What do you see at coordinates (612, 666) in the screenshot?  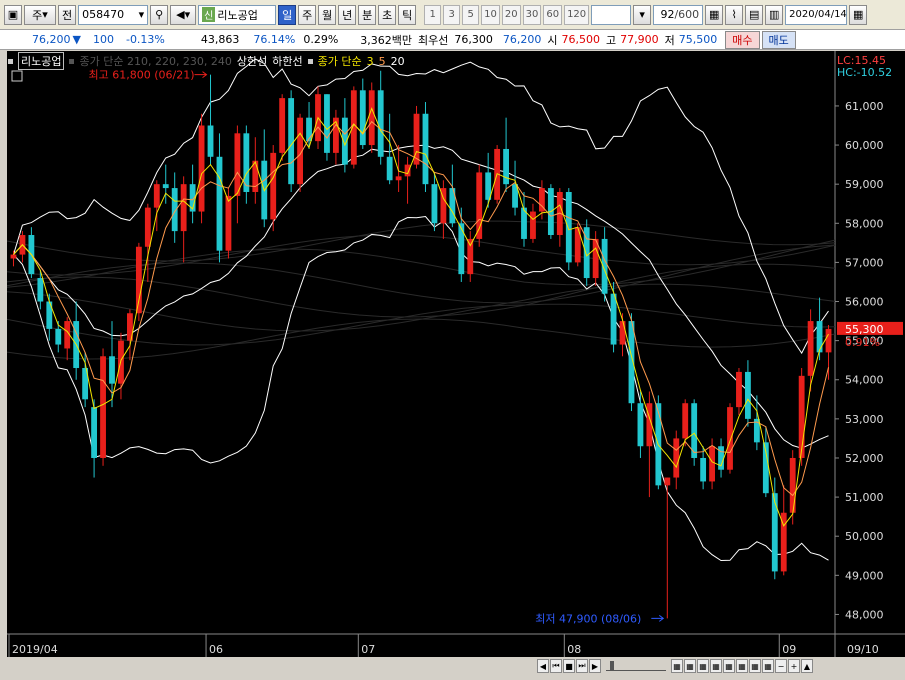 I see `zoom-handle` at bounding box center [612, 666].